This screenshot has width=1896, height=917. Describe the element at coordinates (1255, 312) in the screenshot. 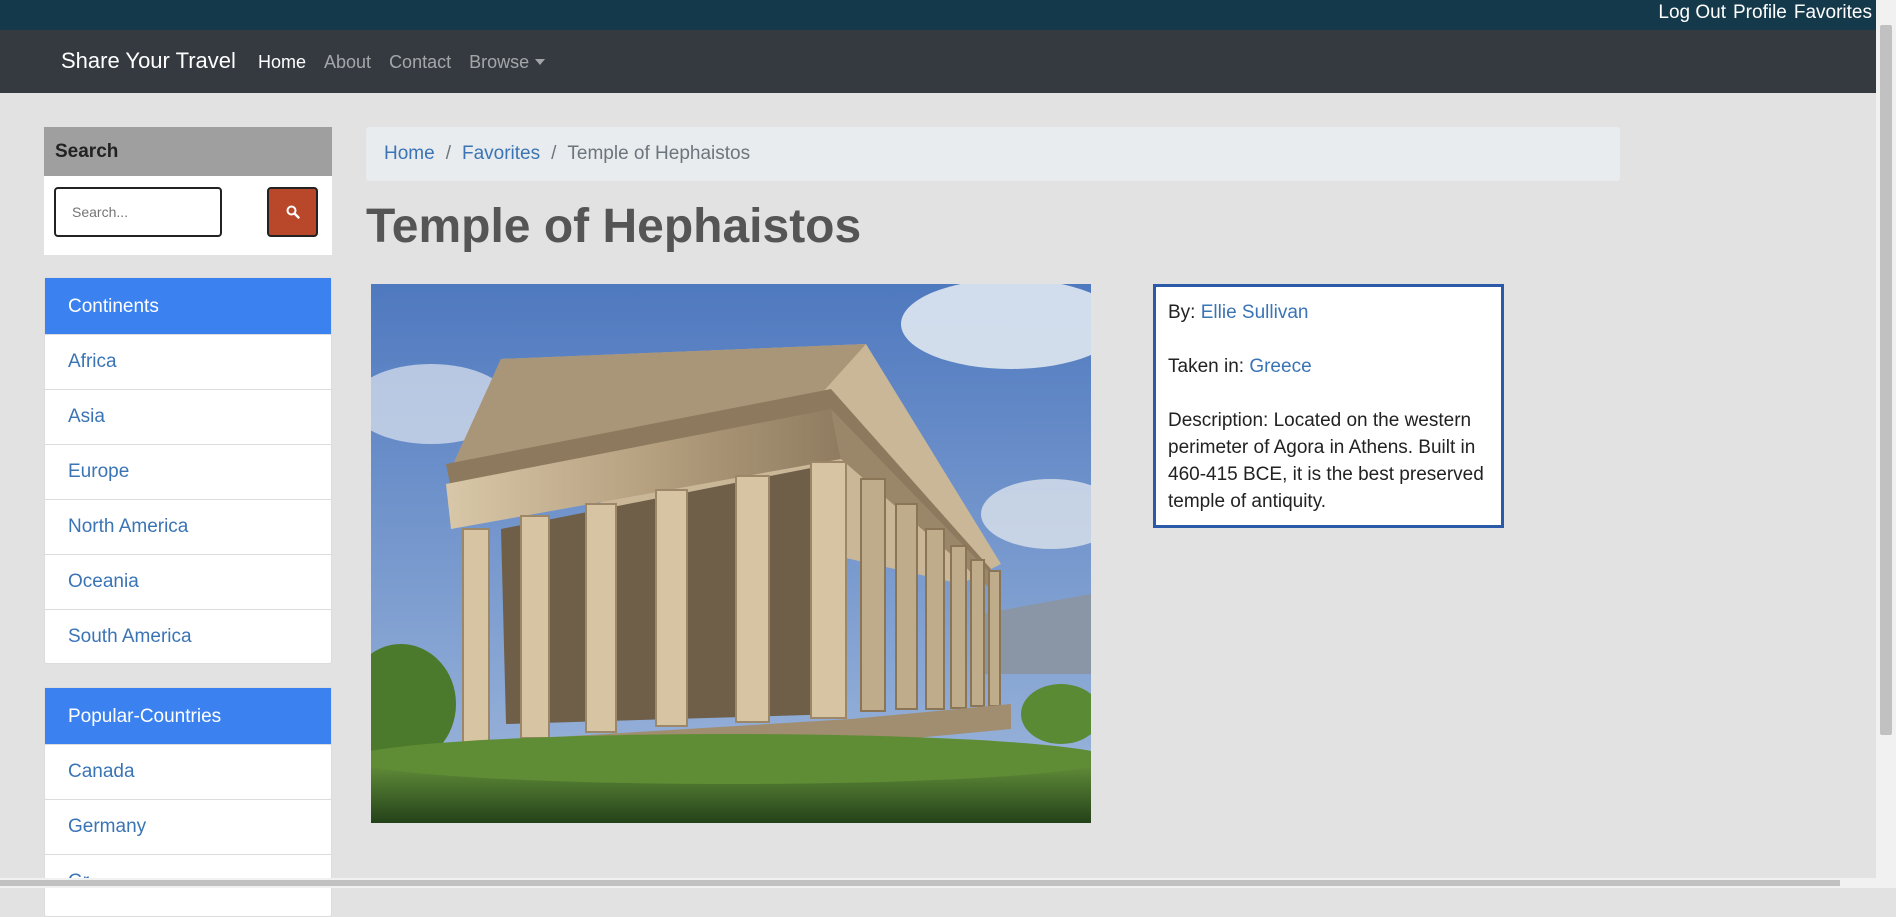

I see `author-link: Ellie Sullivan` at that location.